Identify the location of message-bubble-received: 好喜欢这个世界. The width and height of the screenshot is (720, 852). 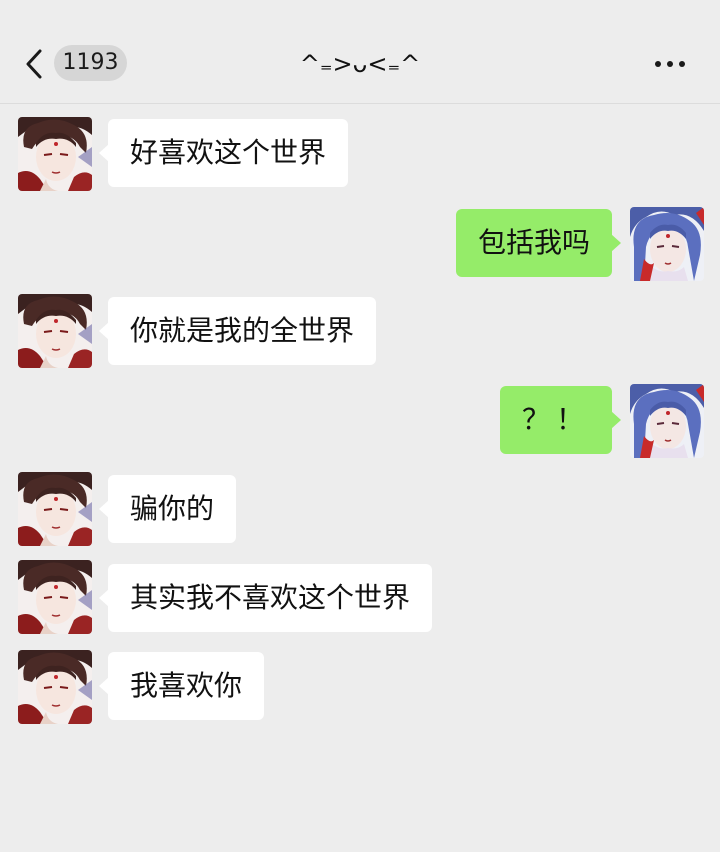
(223, 153).